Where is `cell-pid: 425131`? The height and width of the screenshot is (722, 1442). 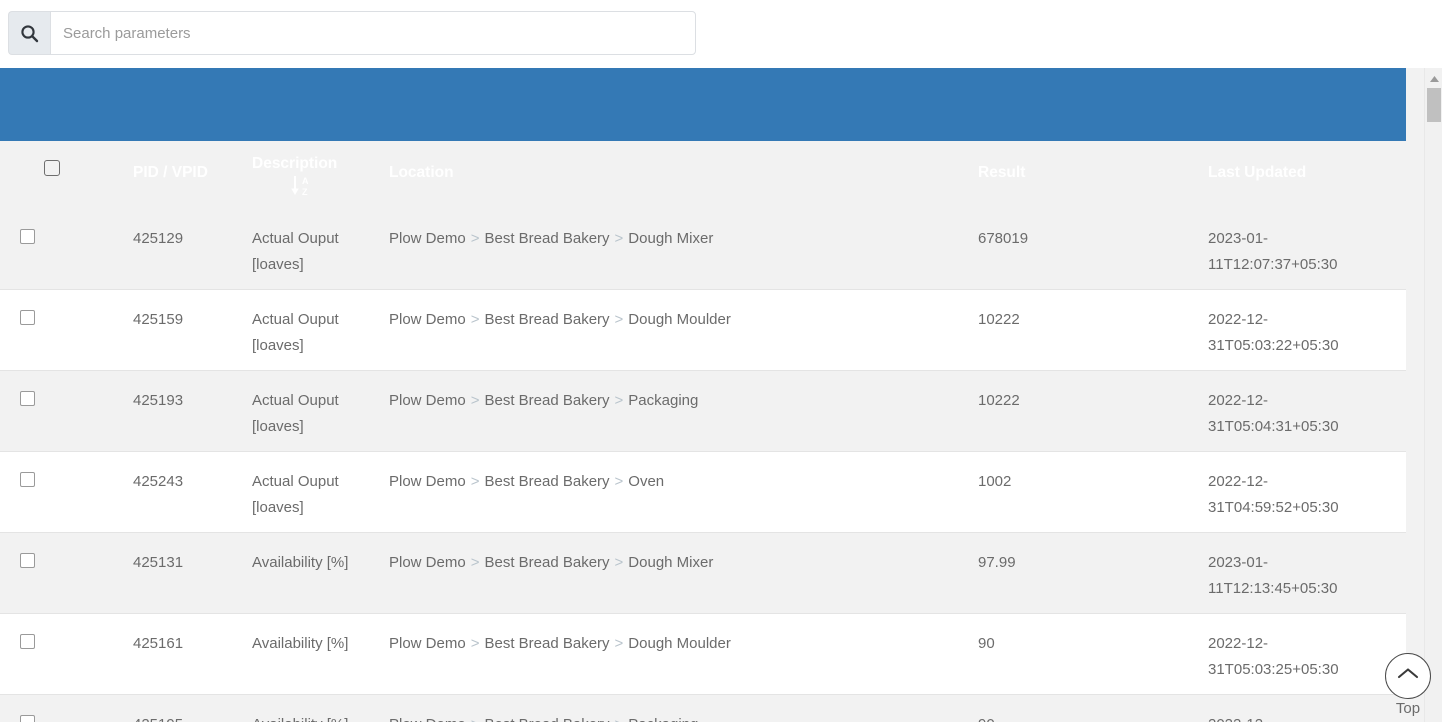 cell-pid: 425131 is located at coordinates (158, 562).